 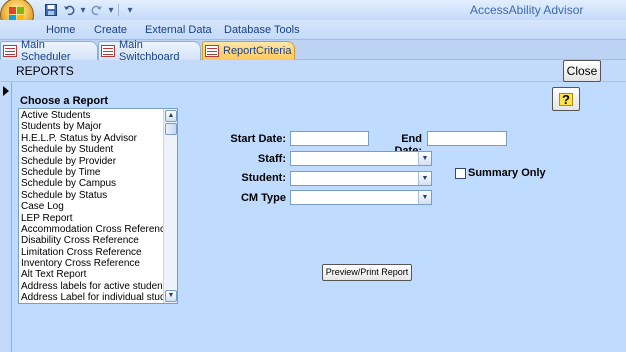 I want to click on ribbon-tab-bar: Home Create External Data Database Tools, so click(x=313, y=30).